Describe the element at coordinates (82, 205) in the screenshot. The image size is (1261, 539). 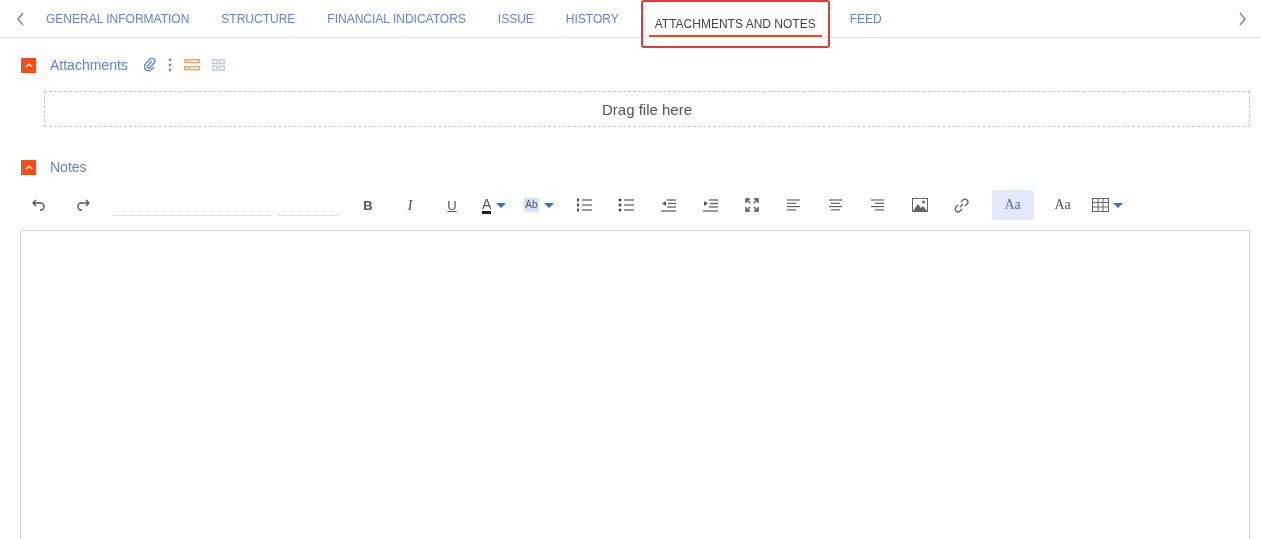
I see `redo-icon` at that location.